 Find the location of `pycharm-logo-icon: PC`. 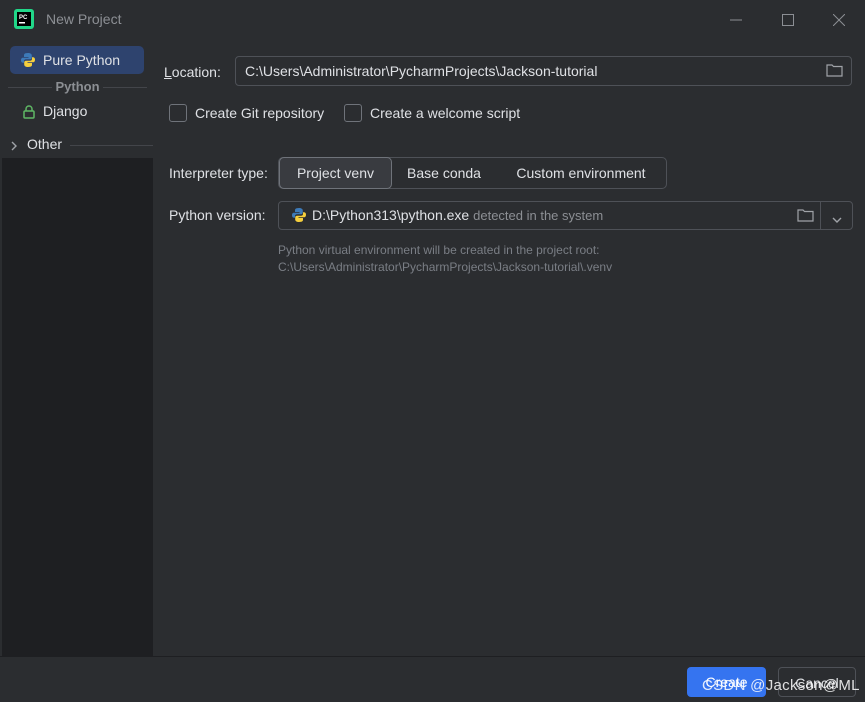

pycharm-logo-icon: PC is located at coordinates (24, 19).